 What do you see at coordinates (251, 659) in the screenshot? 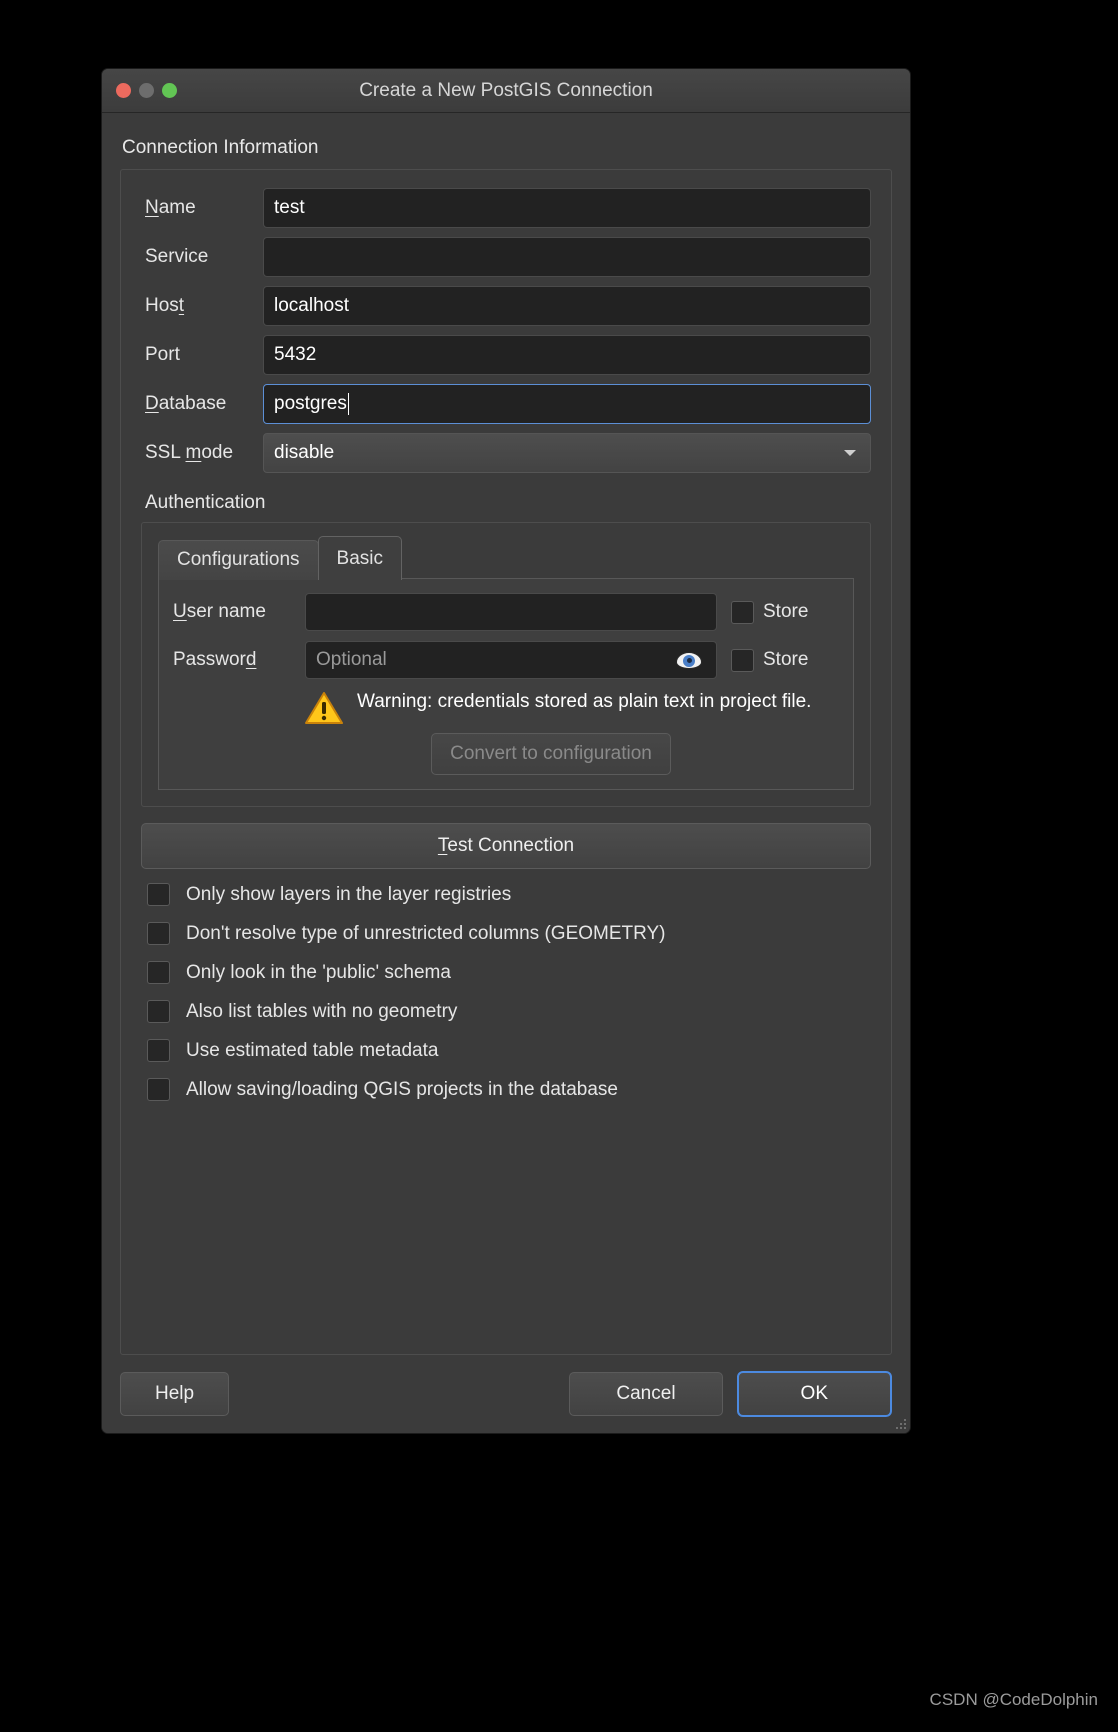
I see `label-password-accel: d` at bounding box center [251, 659].